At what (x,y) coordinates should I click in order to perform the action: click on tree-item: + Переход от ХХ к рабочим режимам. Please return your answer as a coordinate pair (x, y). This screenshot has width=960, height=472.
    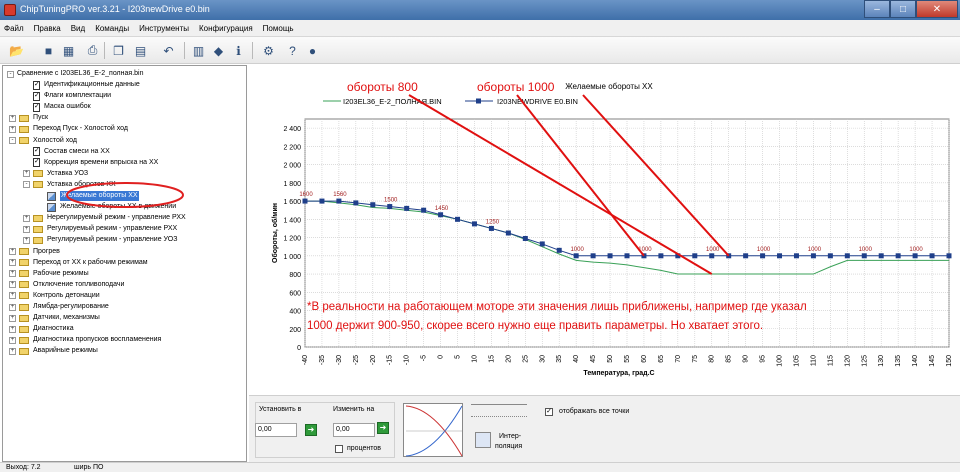
    Looking at the image, I should click on (78, 263).